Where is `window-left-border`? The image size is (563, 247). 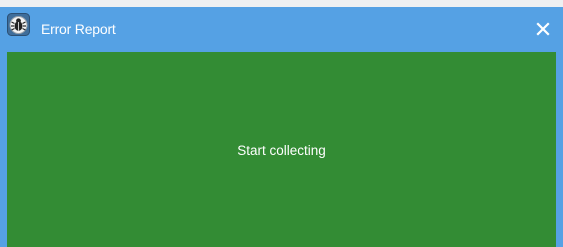
window-left-border is located at coordinates (3, 149).